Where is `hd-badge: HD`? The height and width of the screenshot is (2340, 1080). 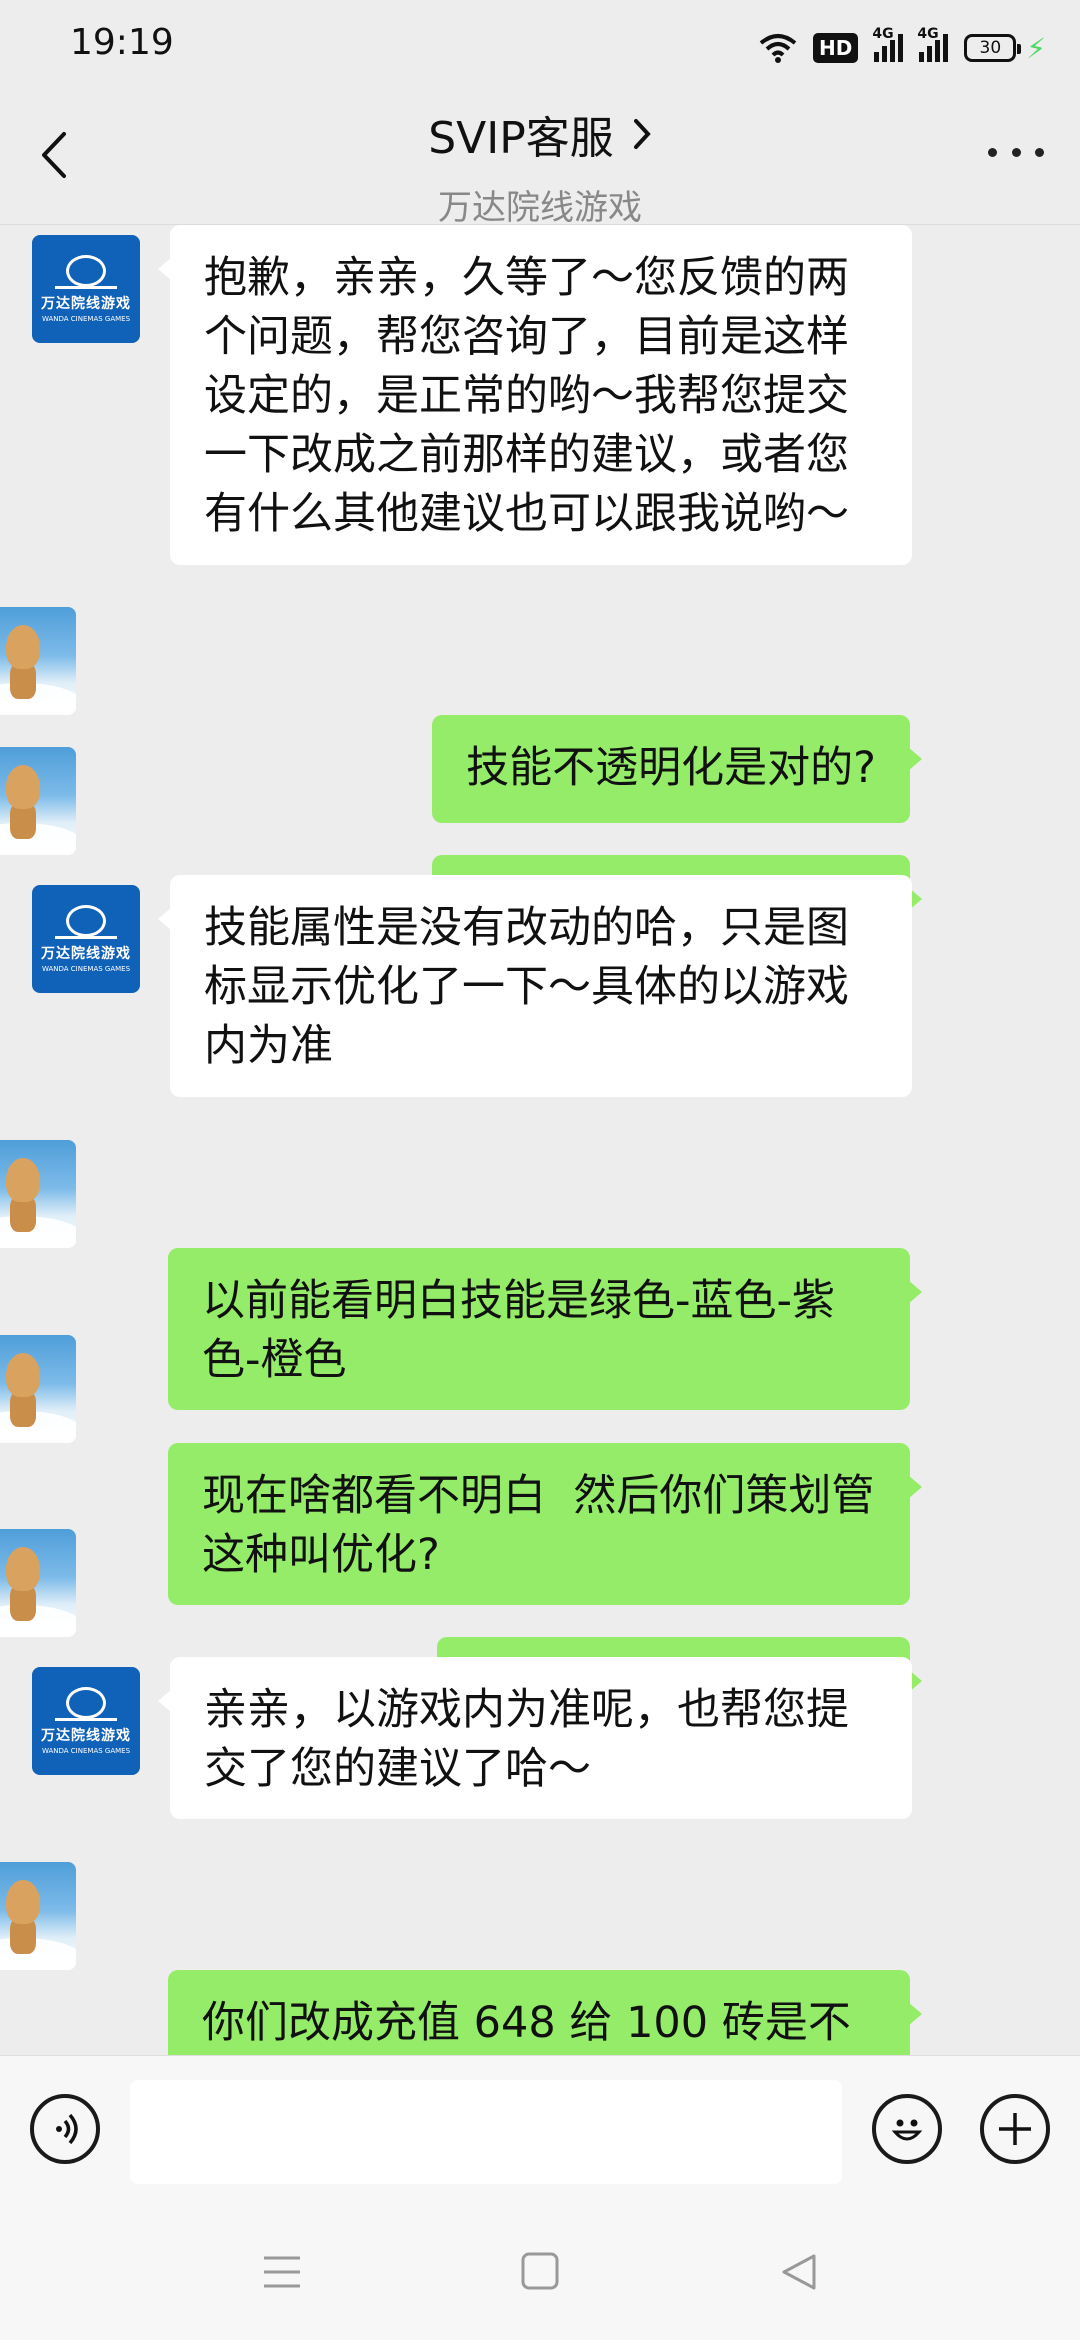
hd-badge: HD is located at coordinates (835, 48).